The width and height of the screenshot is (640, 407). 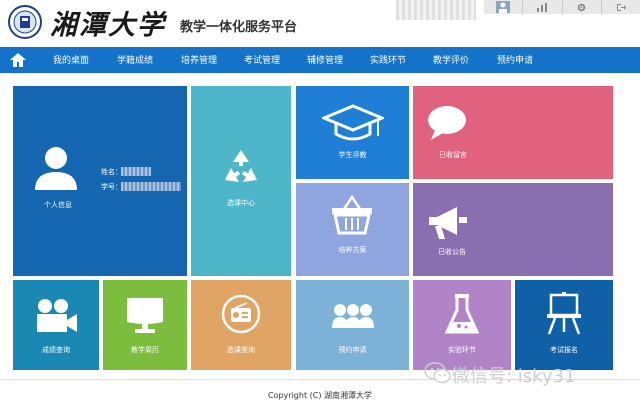 What do you see at coordinates (262, 59) in the screenshot?
I see `nav-exam-management: 考试管理` at bounding box center [262, 59].